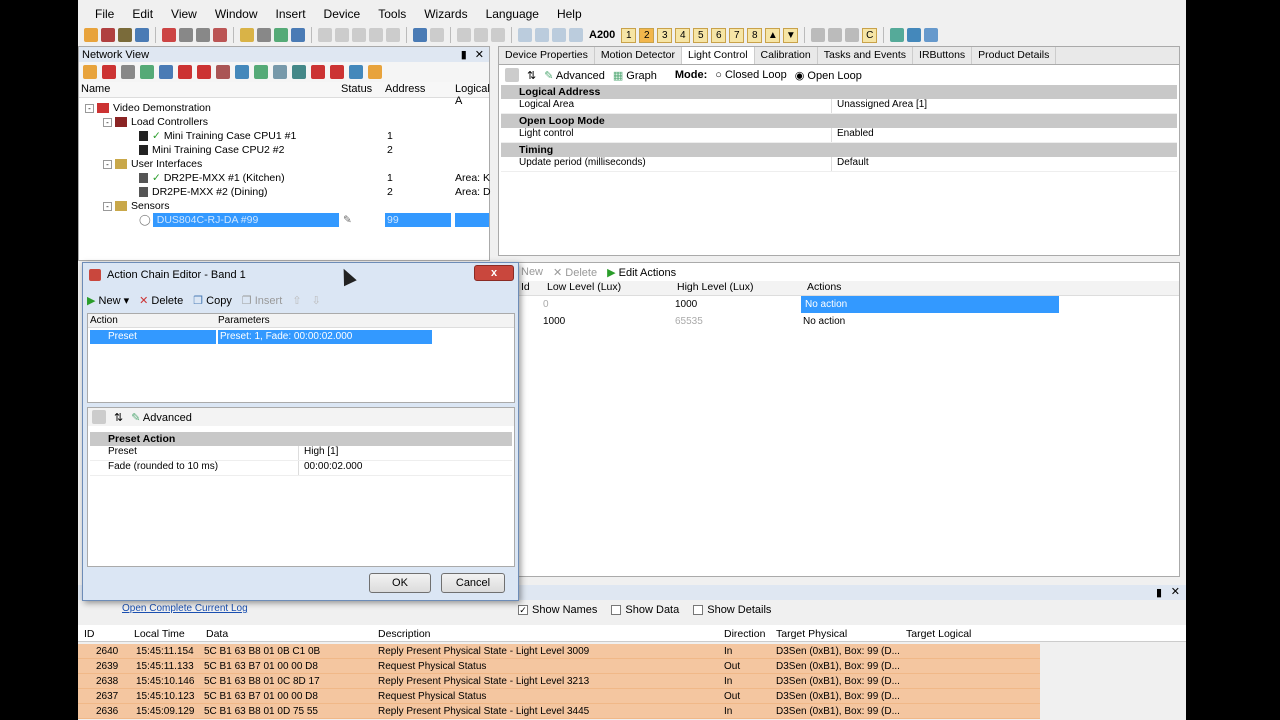 Image resolution: width=1280 pixels, height=720 pixels. I want to click on record-icon, so click(337, 72).